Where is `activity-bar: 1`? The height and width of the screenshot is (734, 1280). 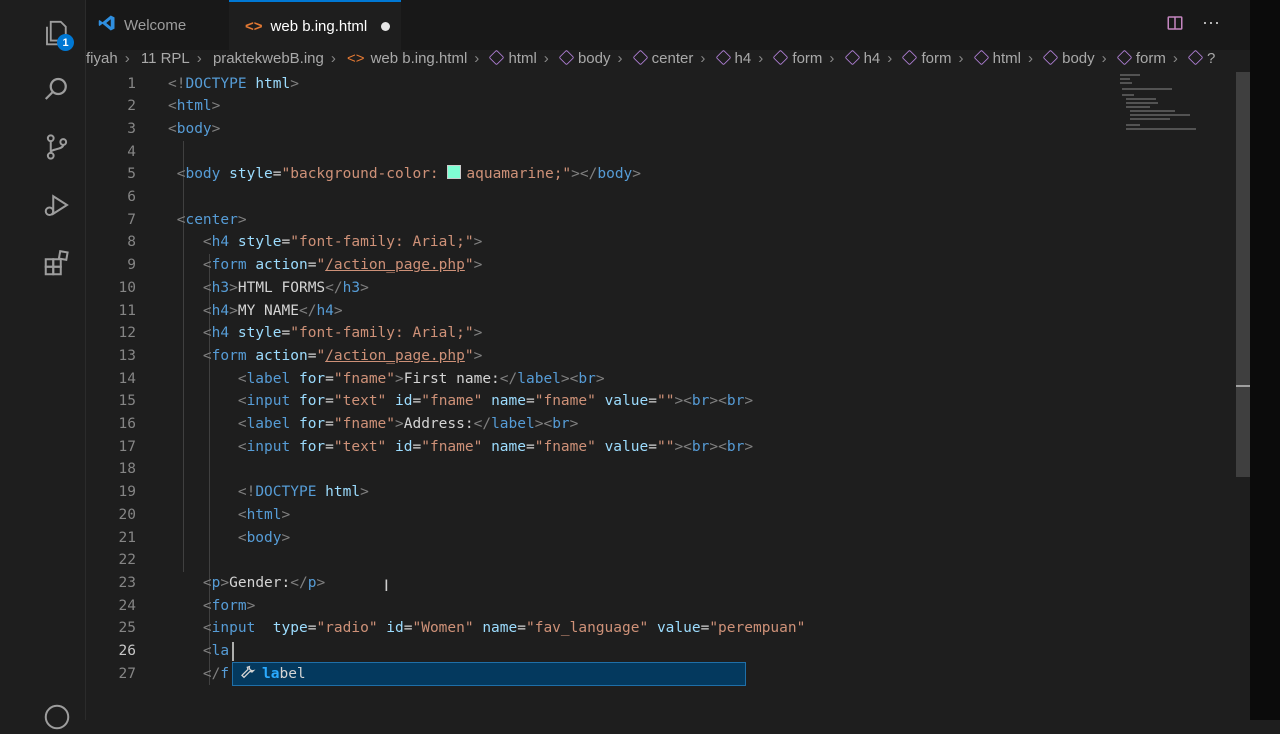 activity-bar: 1 is located at coordinates (43, 365).